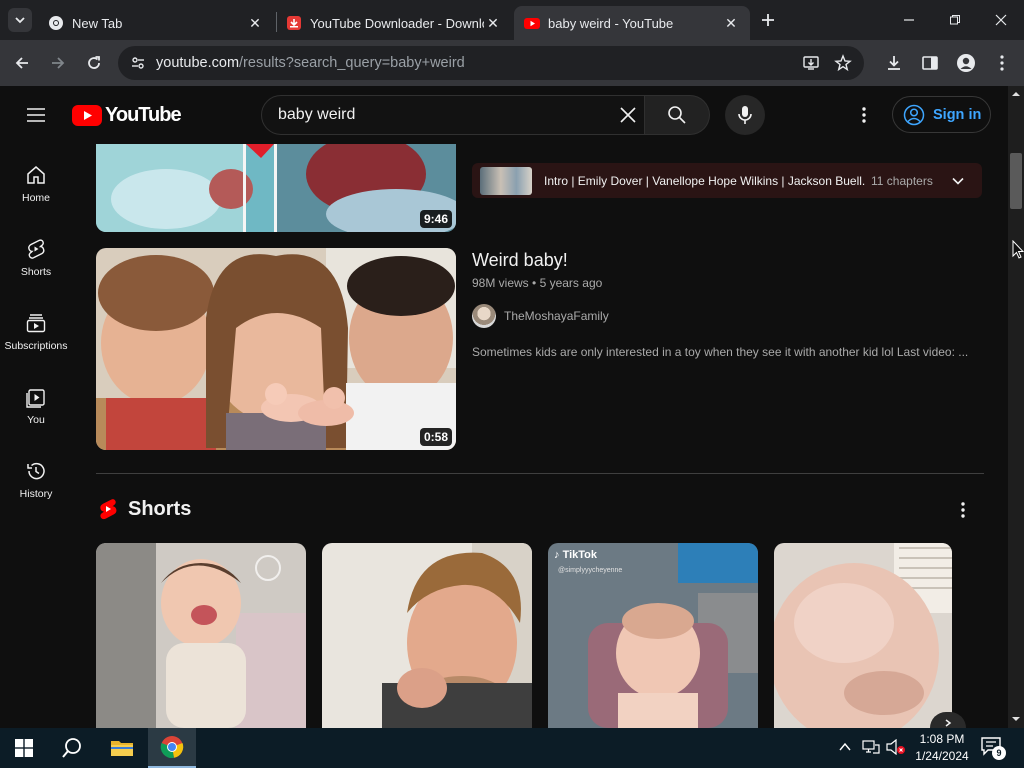  I want to click on minimize-button, so click(909, 20).